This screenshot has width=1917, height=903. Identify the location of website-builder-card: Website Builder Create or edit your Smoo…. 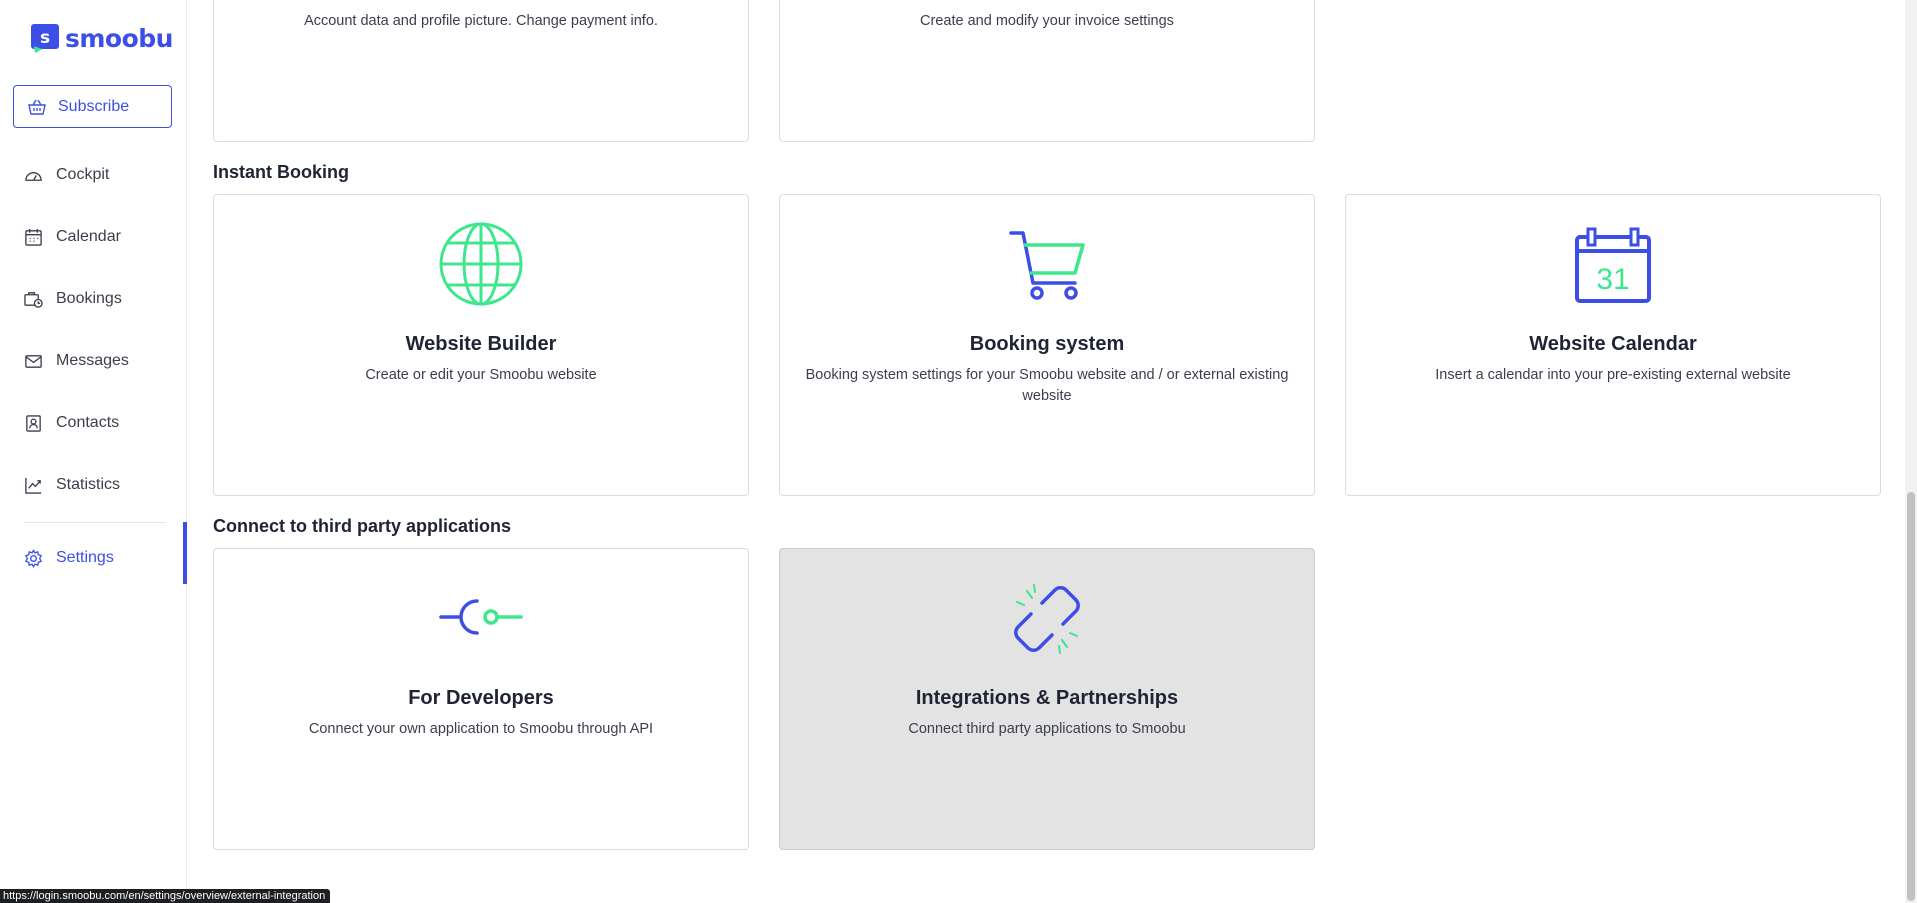
(481, 345).